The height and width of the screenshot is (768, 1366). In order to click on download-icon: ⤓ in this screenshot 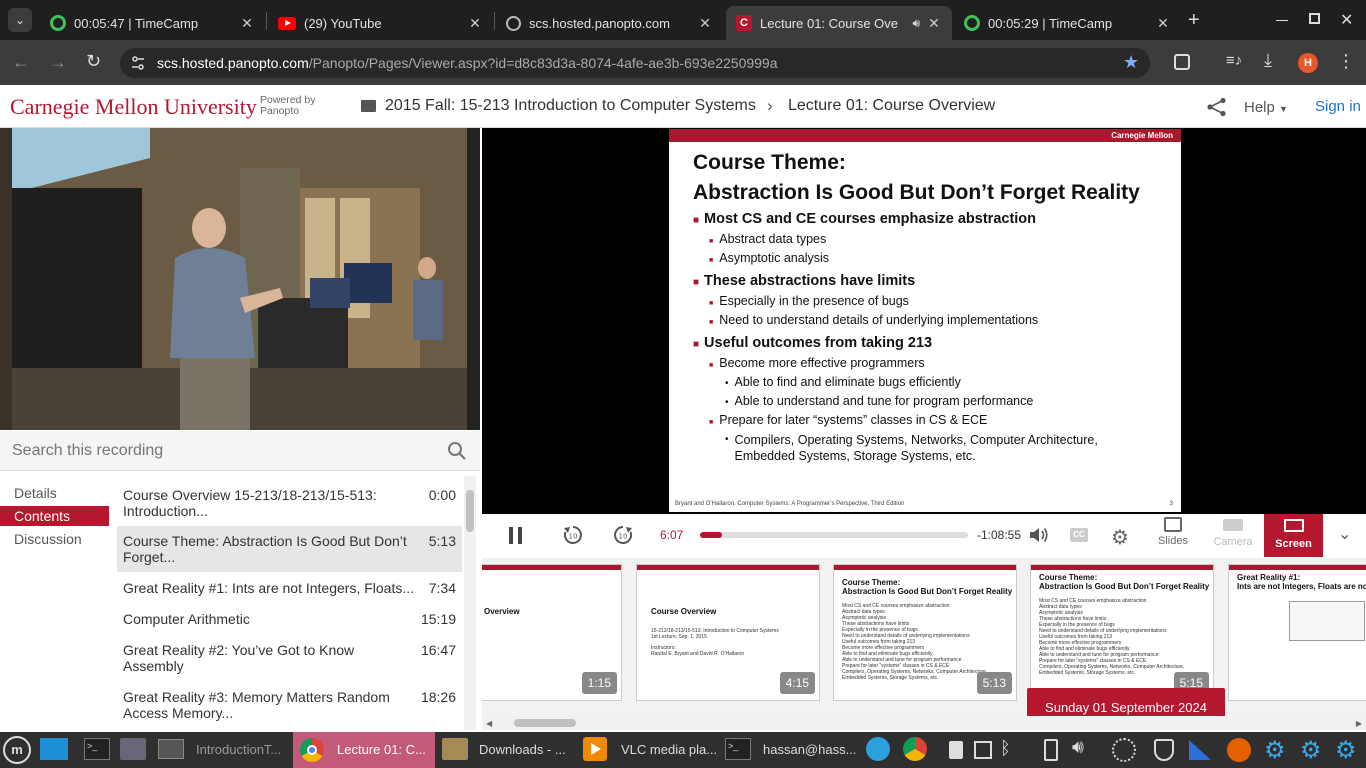, I will do `click(1268, 60)`.